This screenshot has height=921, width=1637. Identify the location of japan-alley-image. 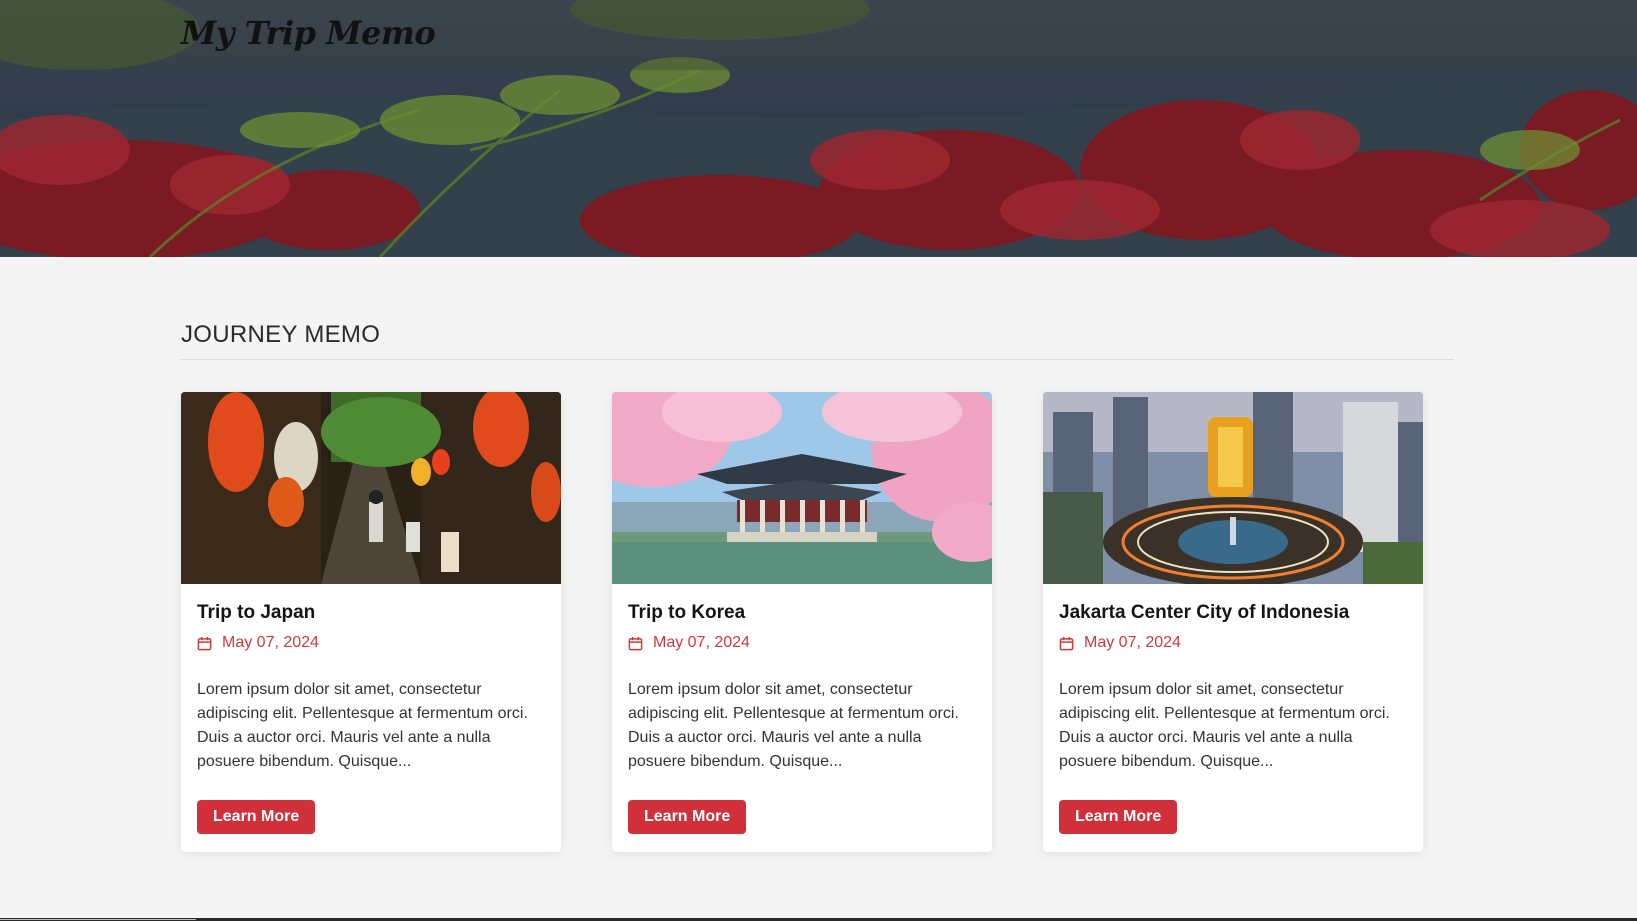
(371, 488).